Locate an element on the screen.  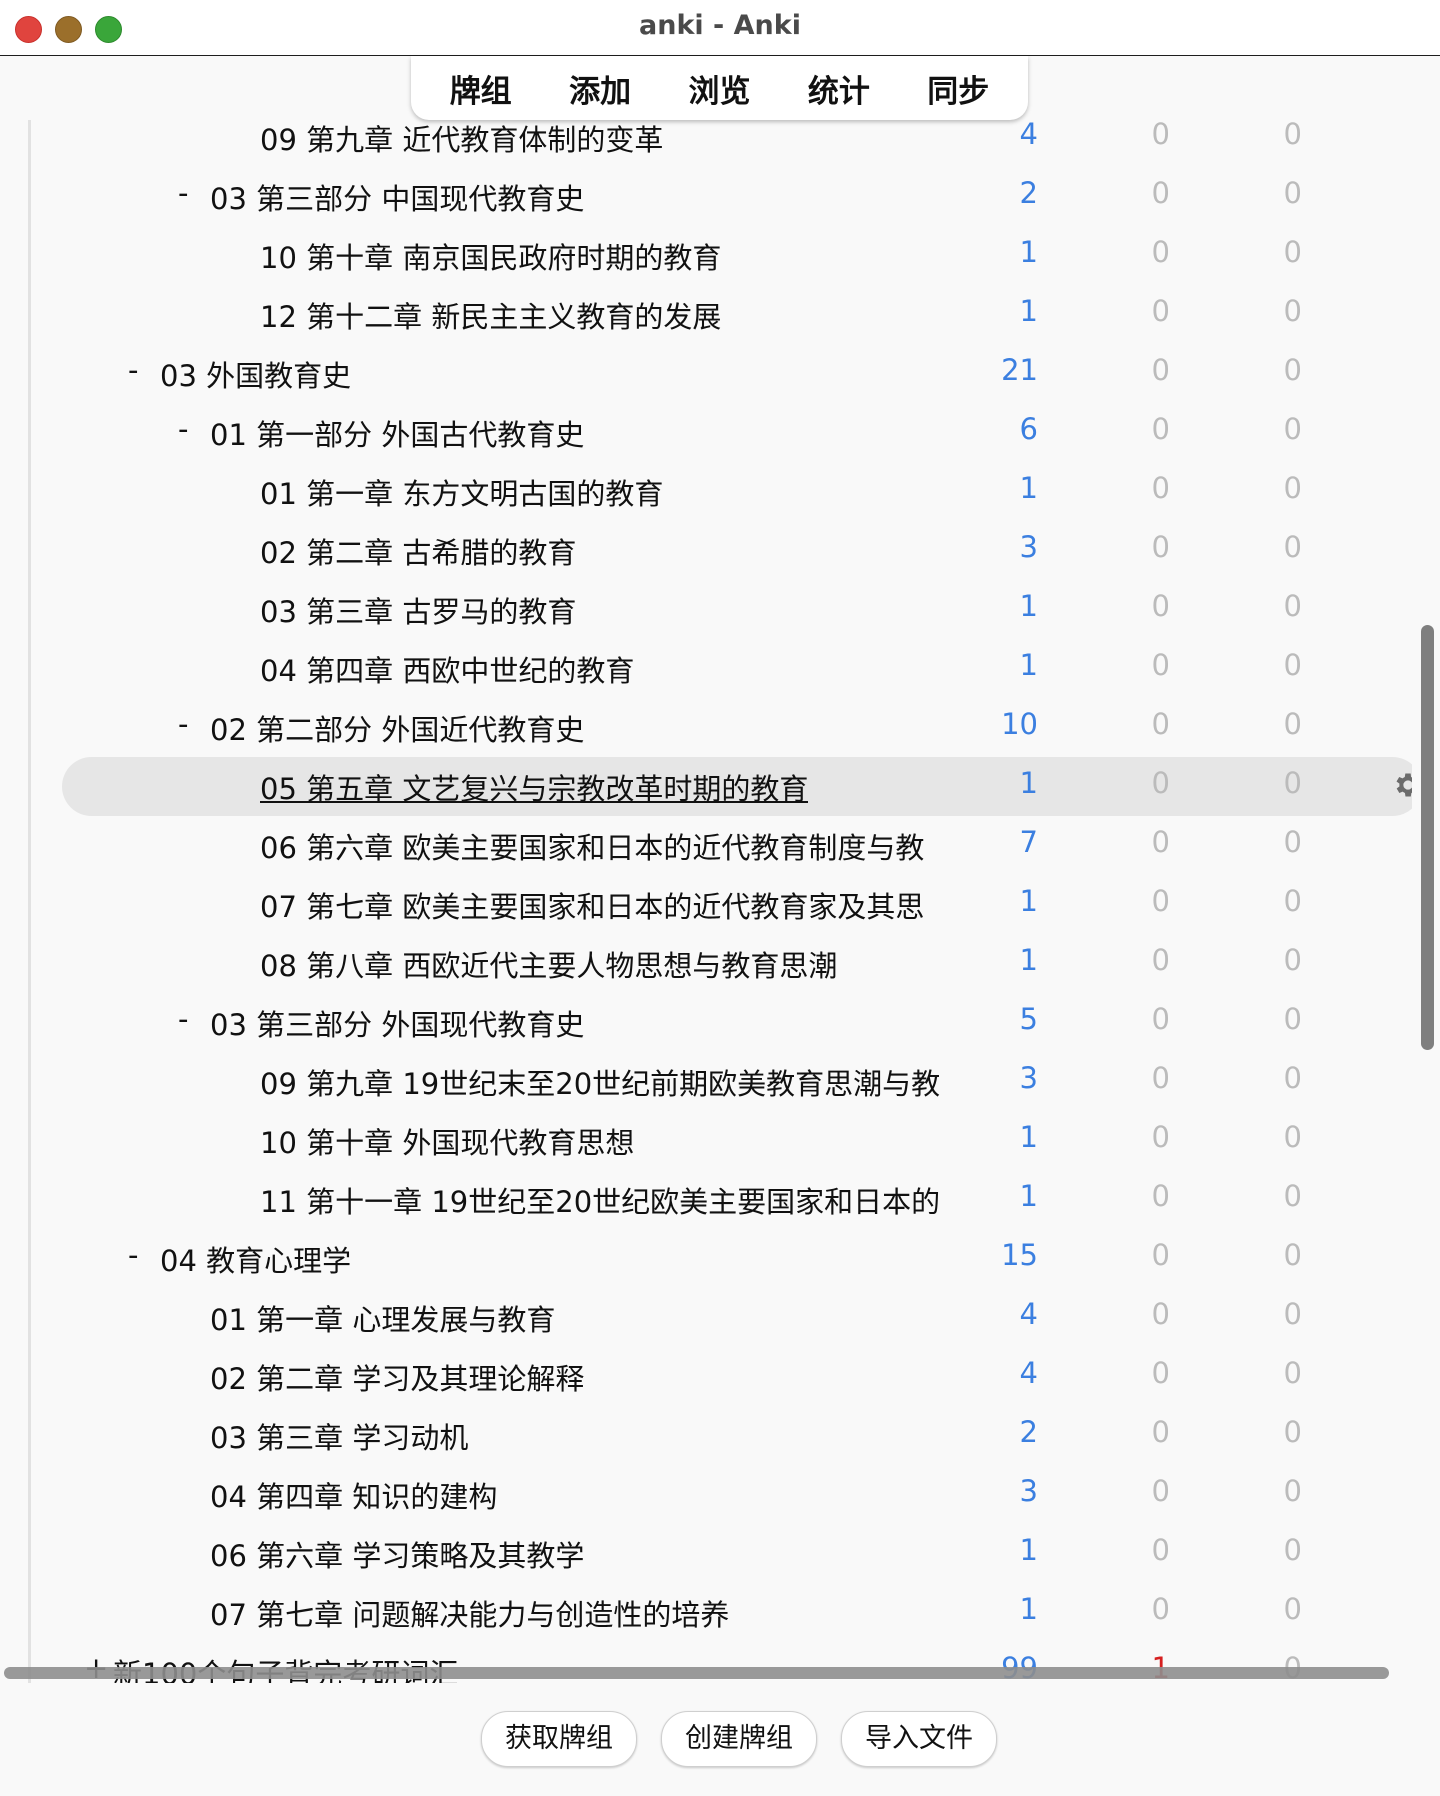
deck-row: 06 第六章 学习策略及其教学 1 0 0 is located at coordinates (737, 1553).